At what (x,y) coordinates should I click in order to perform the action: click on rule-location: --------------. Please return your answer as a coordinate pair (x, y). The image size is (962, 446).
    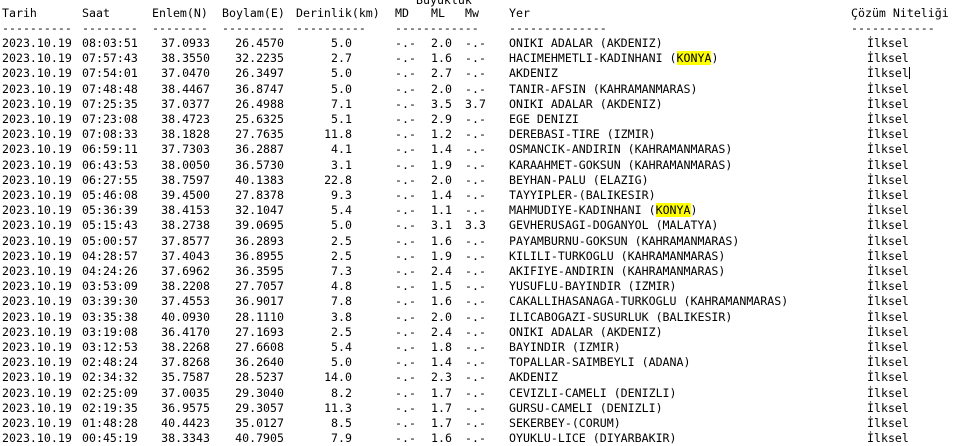
    Looking at the image, I should click on (558, 28).